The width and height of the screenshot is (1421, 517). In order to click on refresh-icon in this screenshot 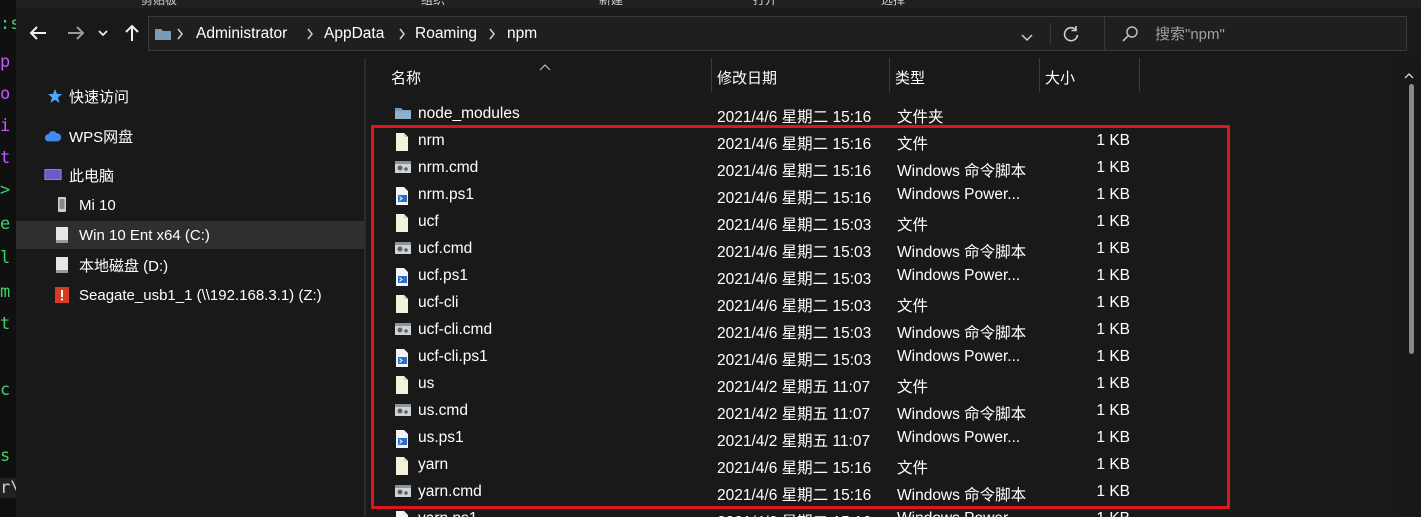, I will do `click(1071, 37)`.